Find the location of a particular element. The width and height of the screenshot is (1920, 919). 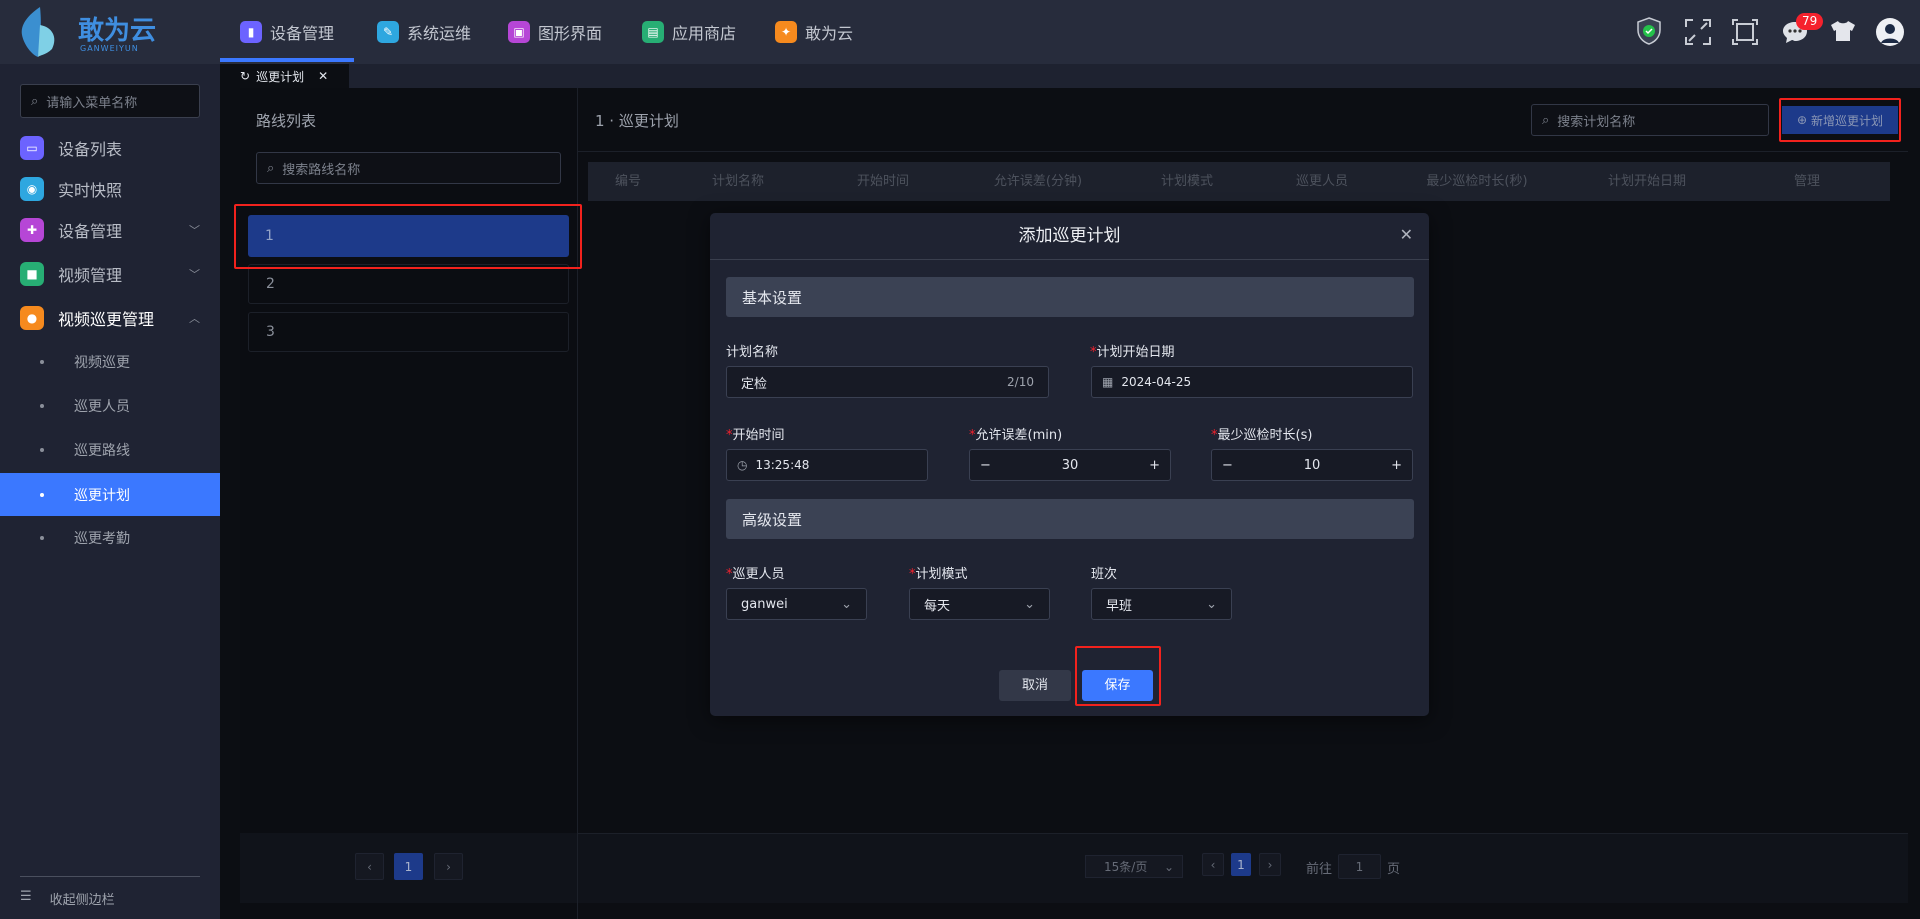

shield-icon is located at coordinates (1649, 31).